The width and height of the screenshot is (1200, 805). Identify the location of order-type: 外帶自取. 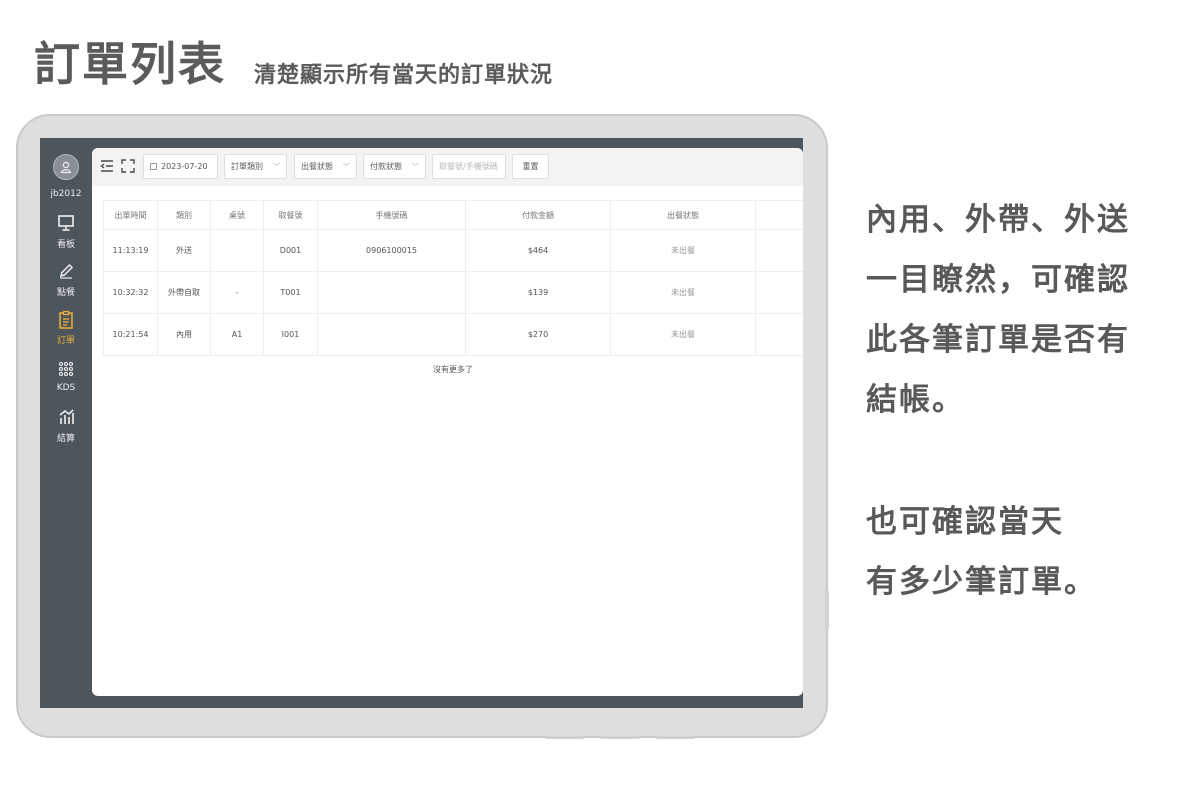
(184, 292).